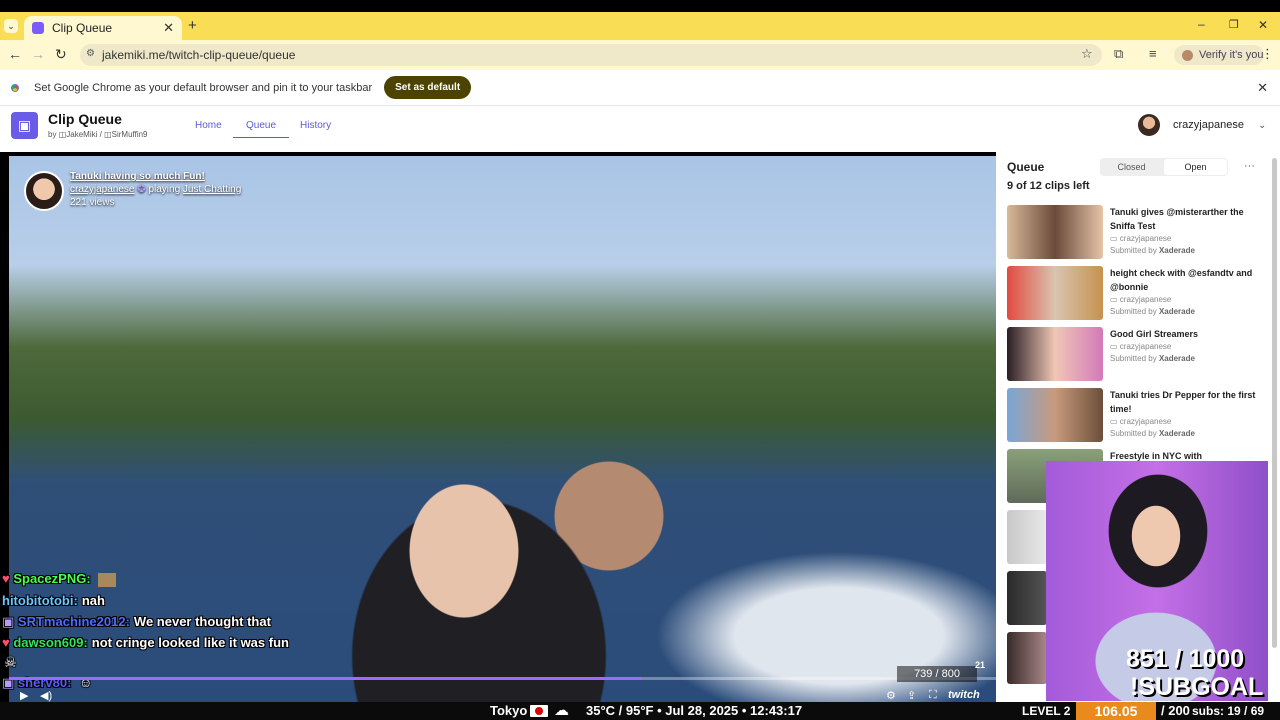  I want to click on chat-username: dawson609:, so click(50, 642).